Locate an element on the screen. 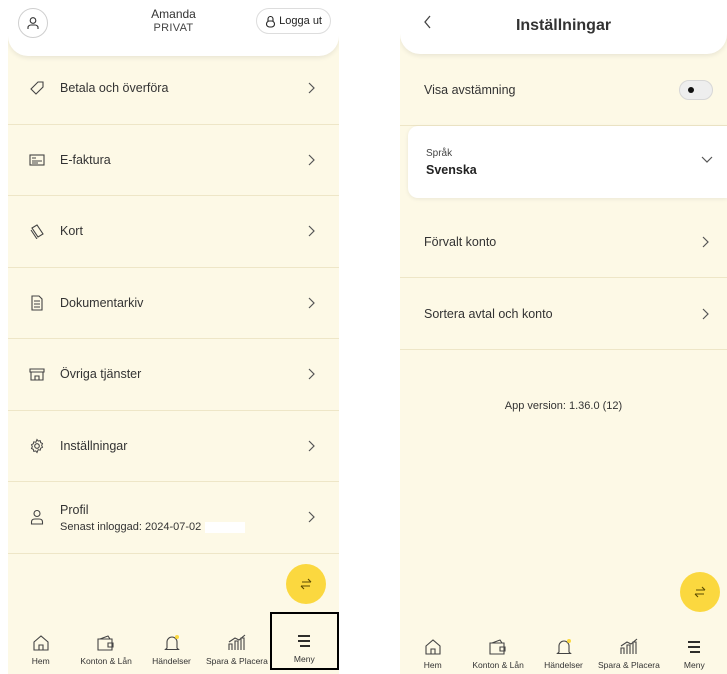  default-account-label: Förvalt konto is located at coordinates (460, 241).